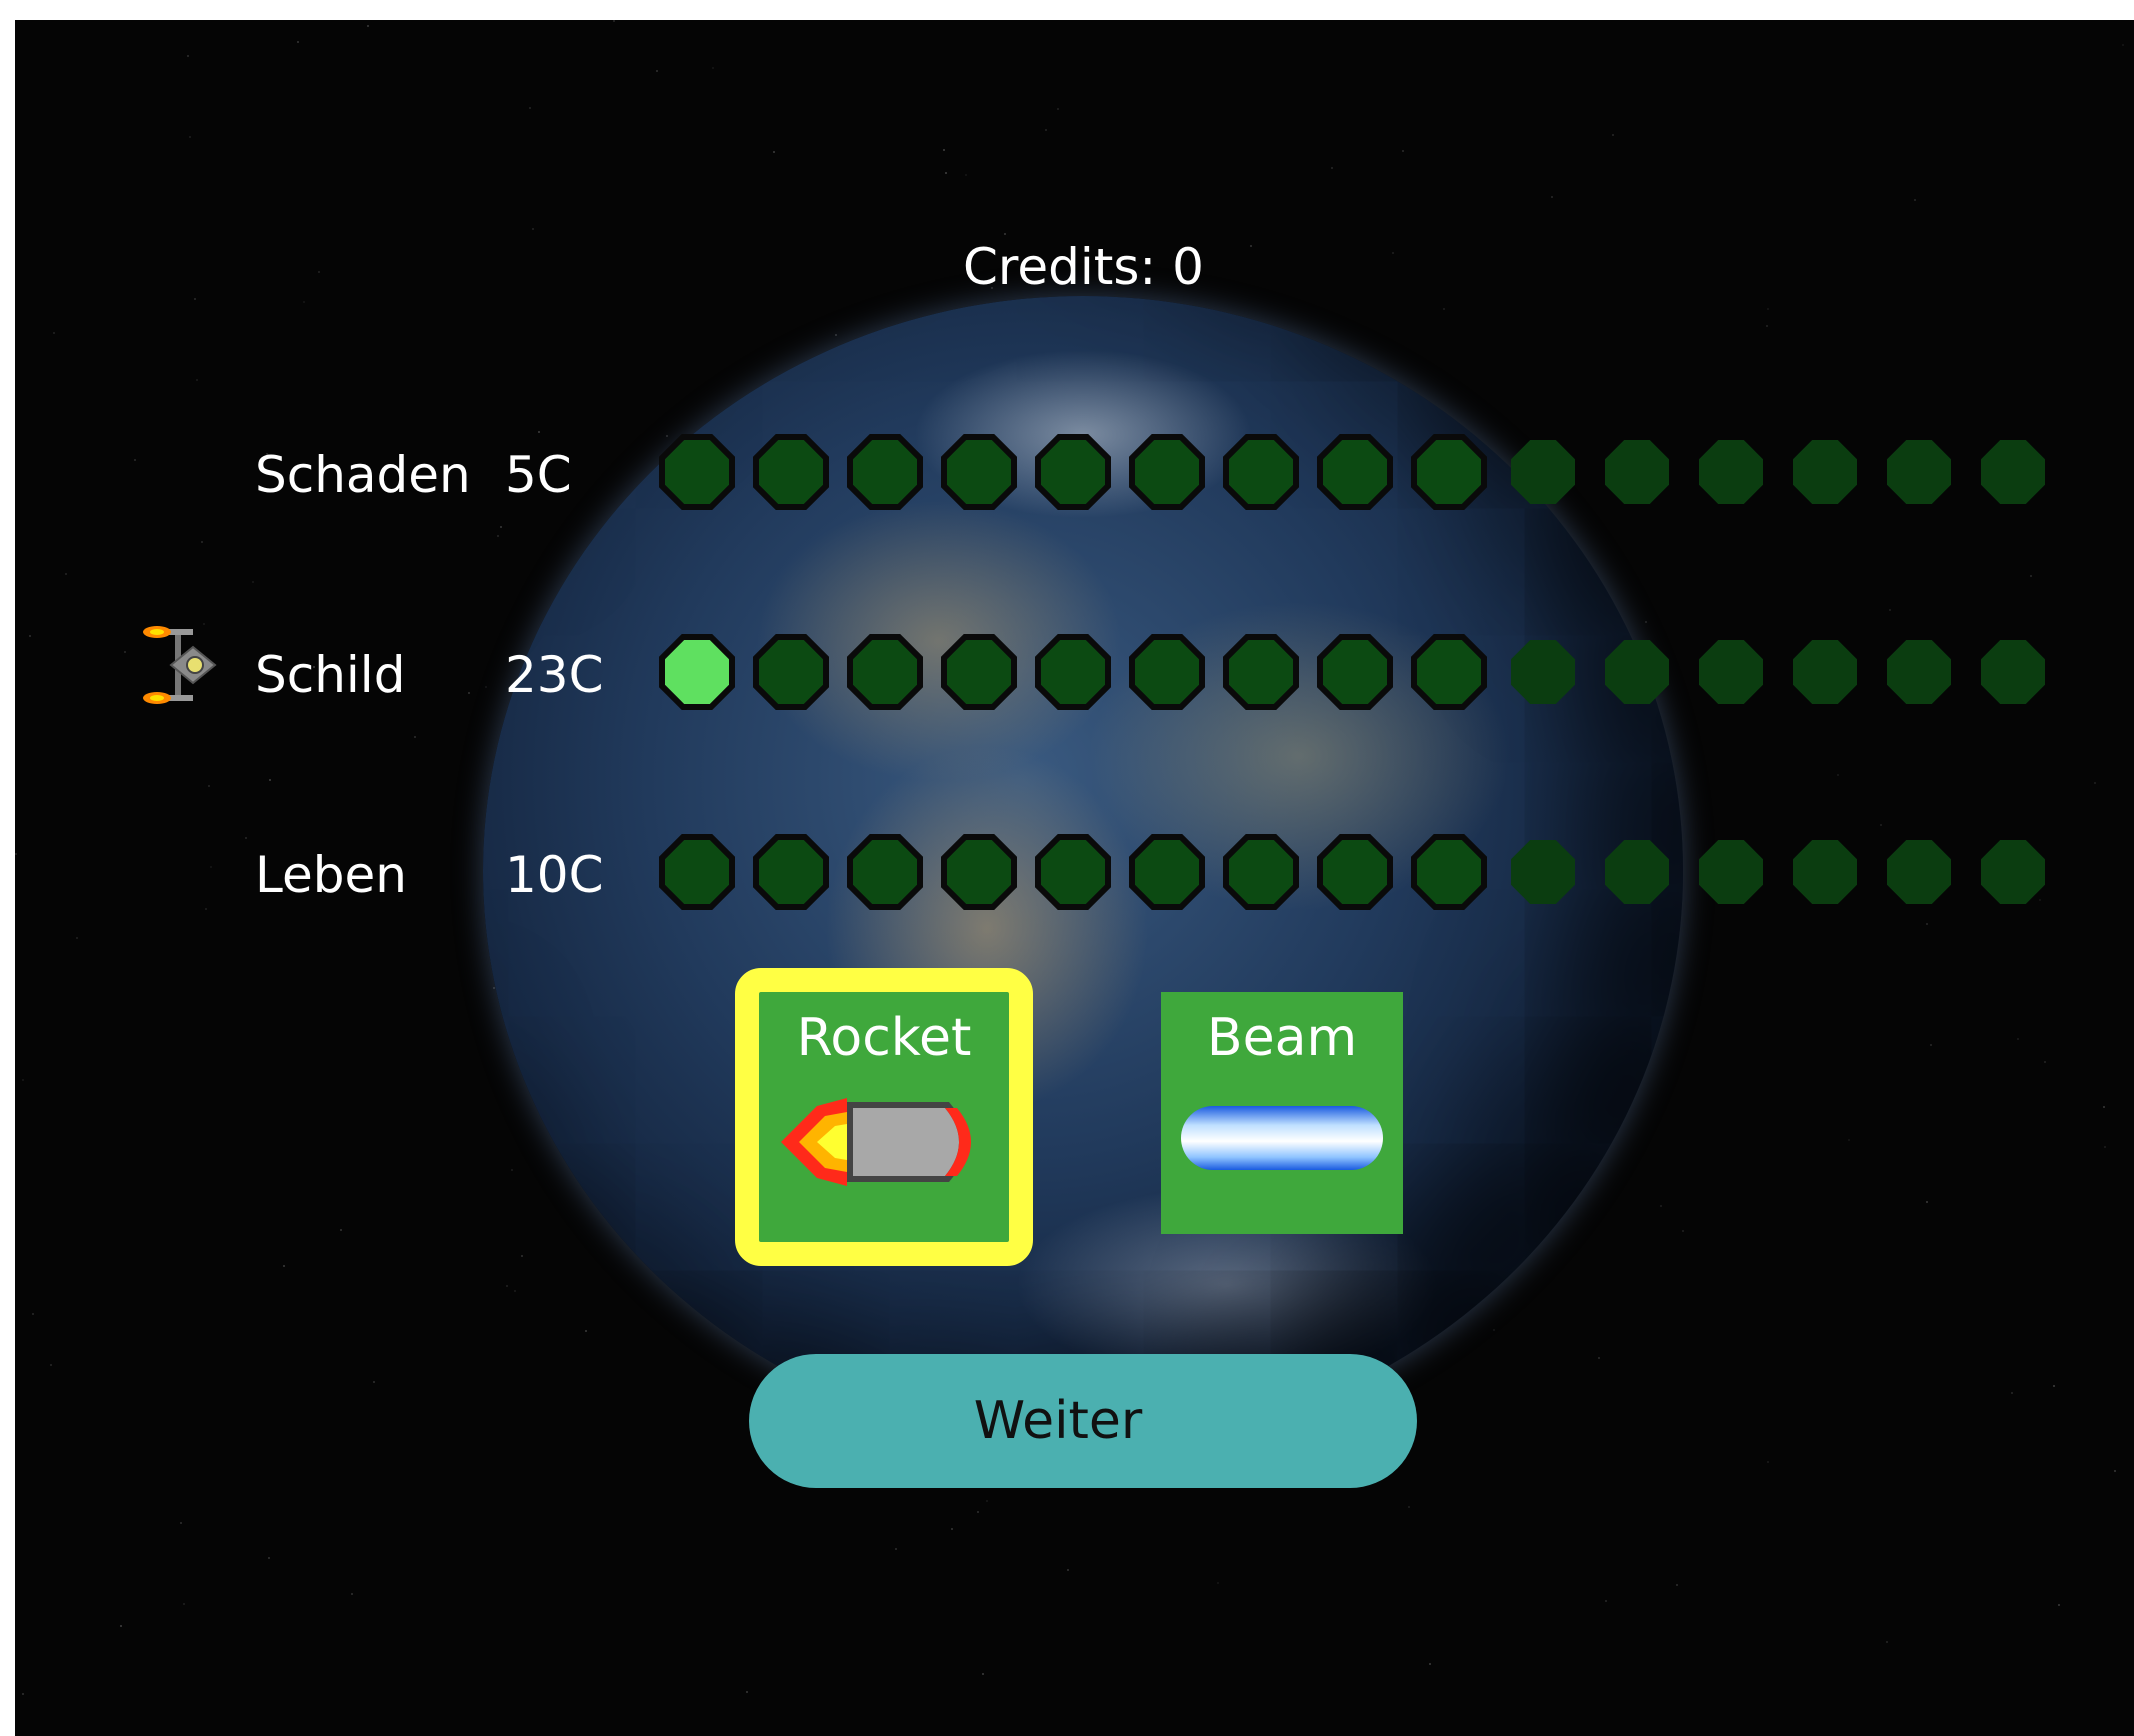 Image resolution: width=2134 pixels, height=1736 pixels. What do you see at coordinates (1355, 472) in the screenshot?
I see `upgrade-bar-schaden` at bounding box center [1355, 472].